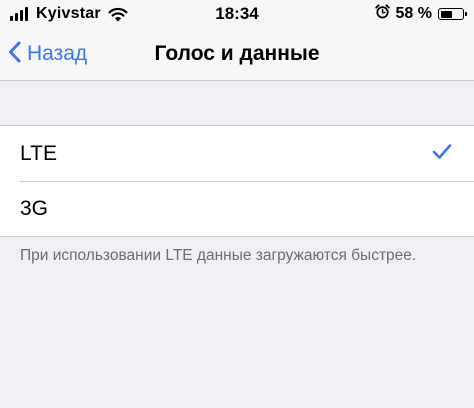 This screenshot has height=408, width=474. I want to click on back-label: Назад, so click(57, 53).